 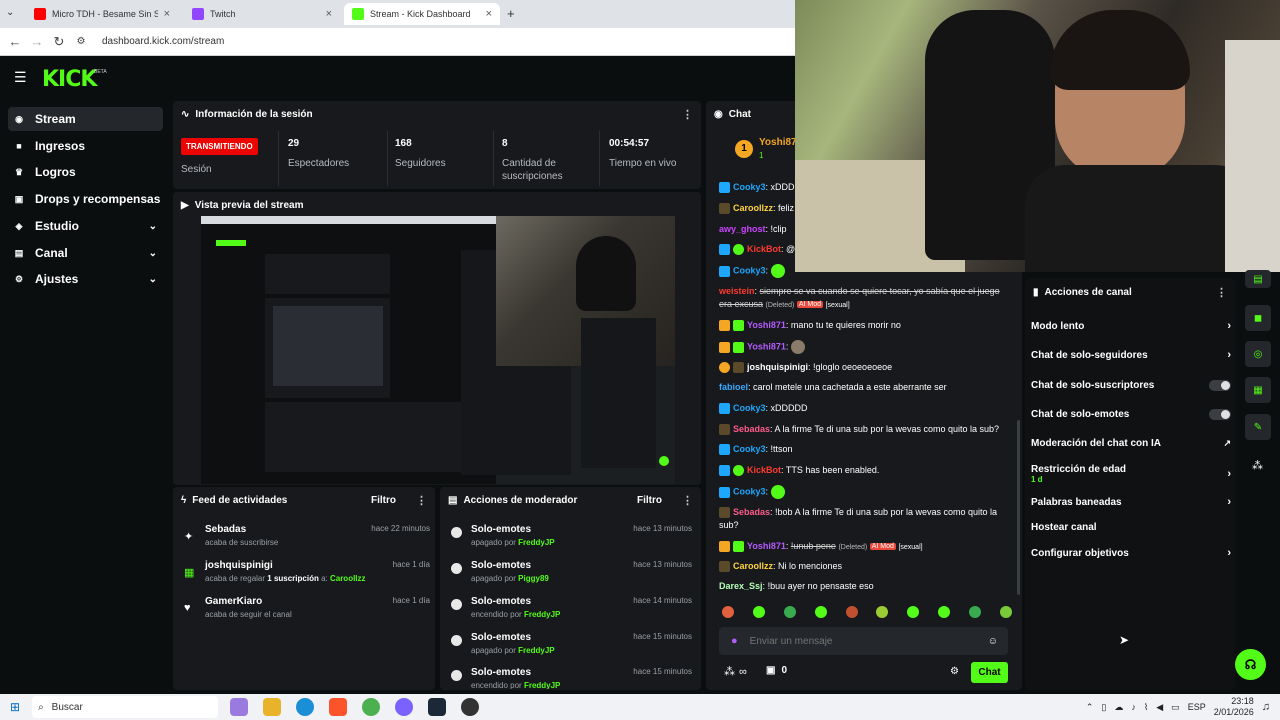 I want to click on chat-settings-icon: ⚙, so click(x=954, y=671).